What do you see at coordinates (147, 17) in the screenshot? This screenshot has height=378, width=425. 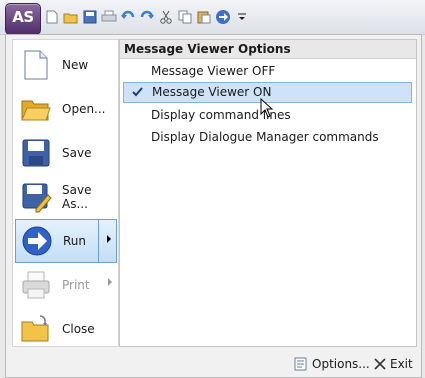 I see `redo-icon` at bounding box center [147, 17].